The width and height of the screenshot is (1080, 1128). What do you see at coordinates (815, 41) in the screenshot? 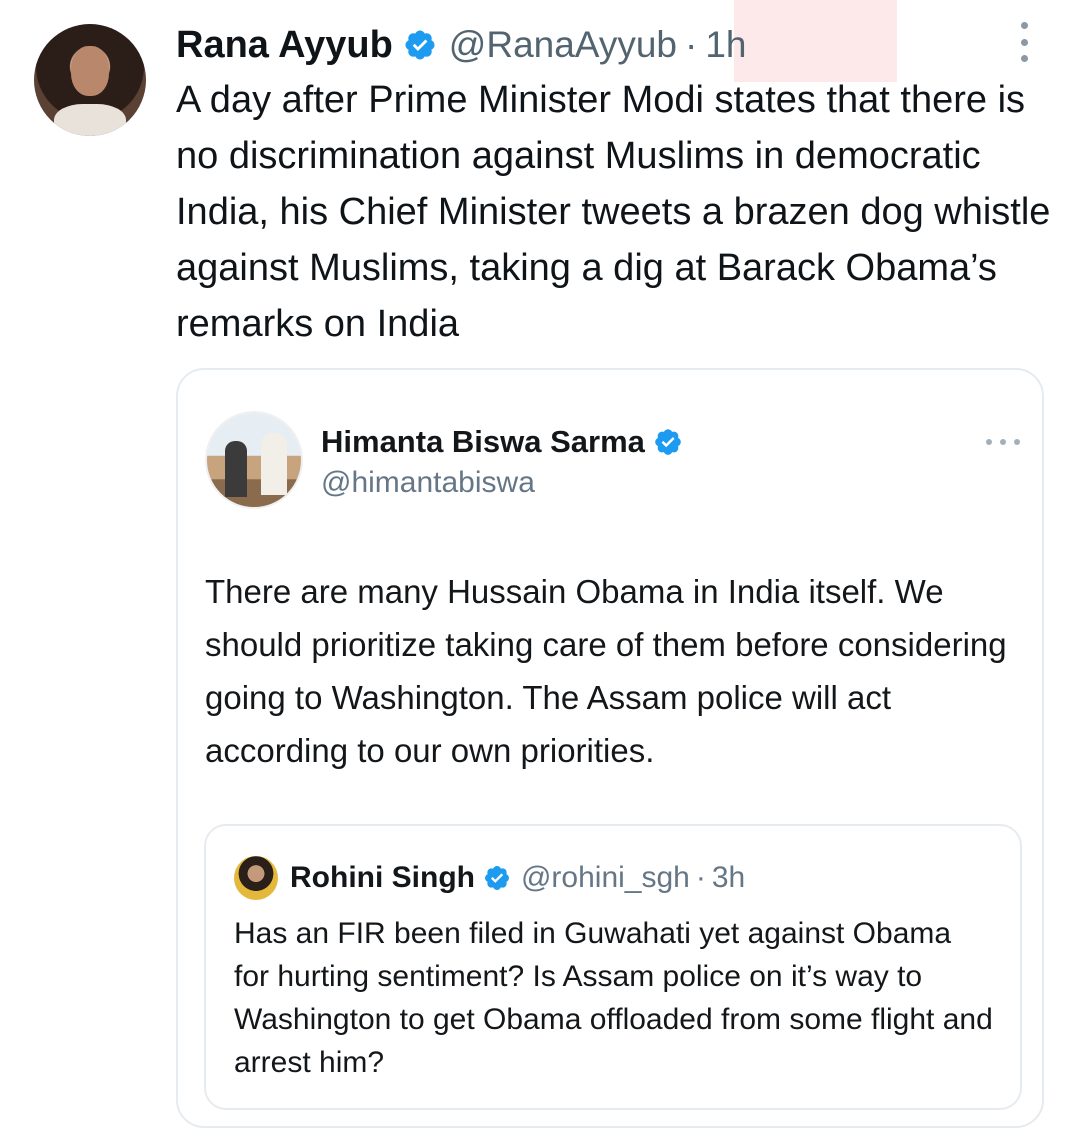
I see `highlight-overlay` at bounding box center [815, 41].